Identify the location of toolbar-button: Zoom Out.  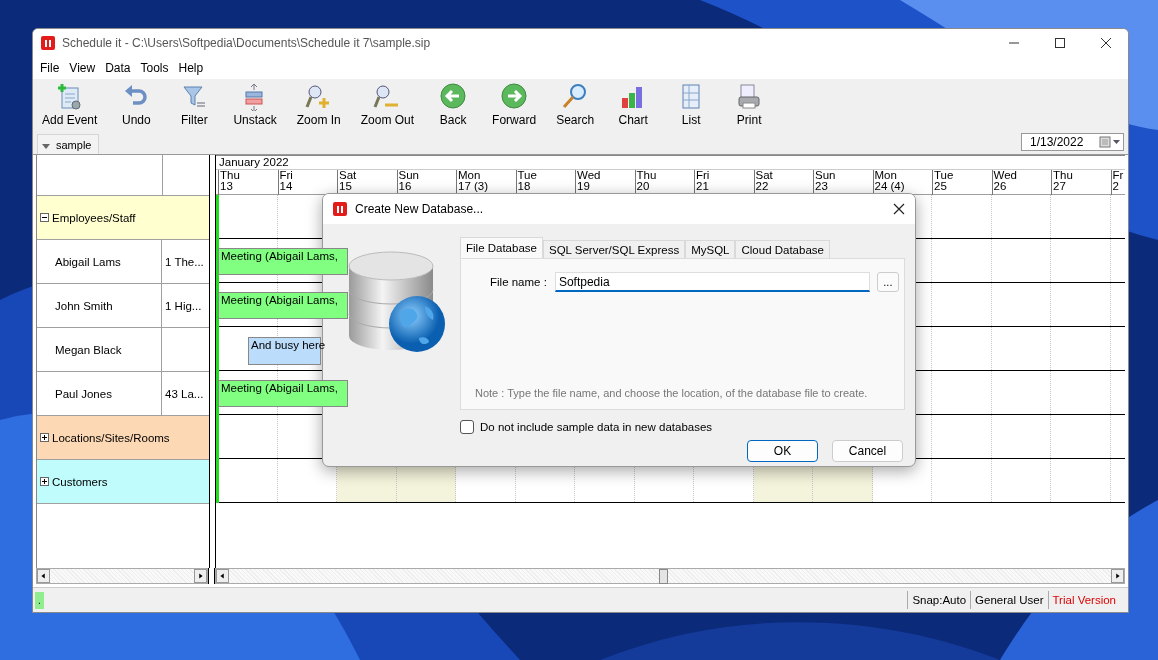
(387, 105).